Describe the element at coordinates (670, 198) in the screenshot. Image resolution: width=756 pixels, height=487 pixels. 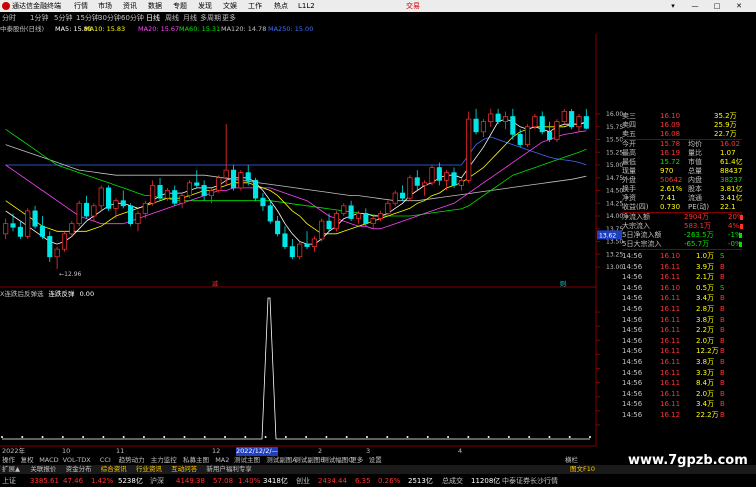
I see `quote-row: 净资 7.41 流通 3.41亿` at that location.